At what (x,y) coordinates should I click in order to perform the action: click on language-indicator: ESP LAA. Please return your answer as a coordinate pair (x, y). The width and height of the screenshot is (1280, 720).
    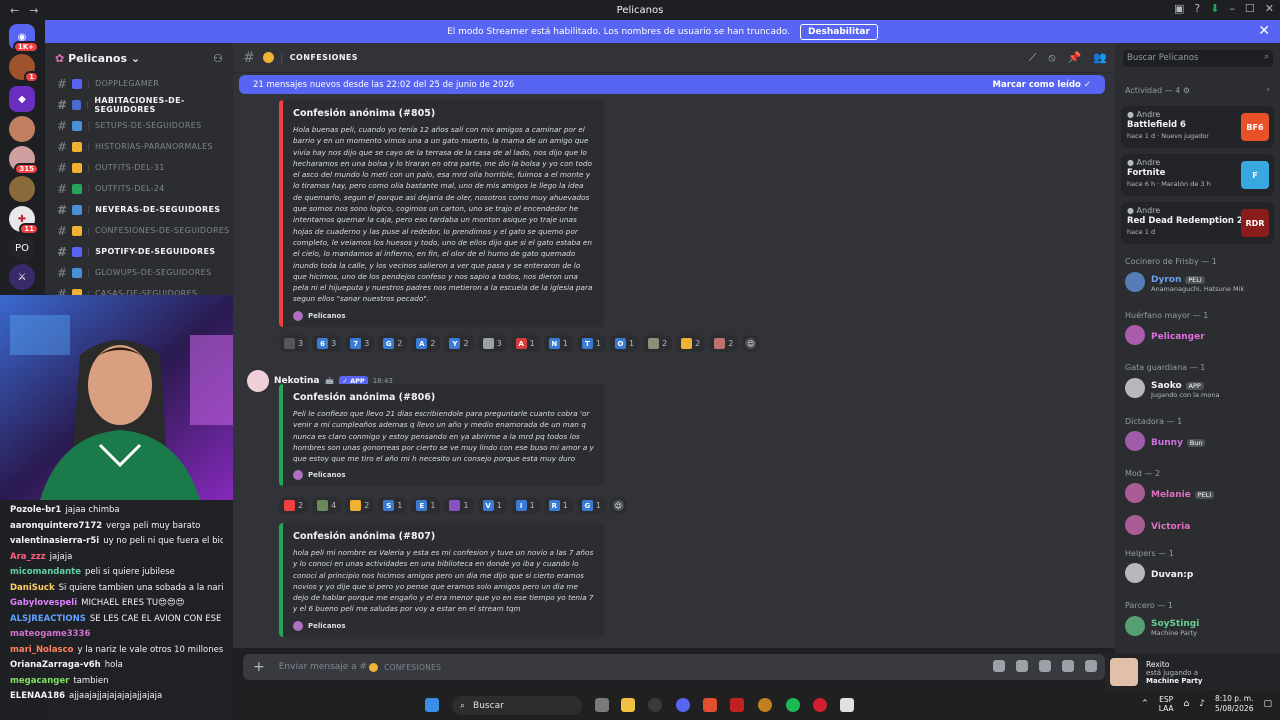
    Looking at the image, I should click on (1166, 704).